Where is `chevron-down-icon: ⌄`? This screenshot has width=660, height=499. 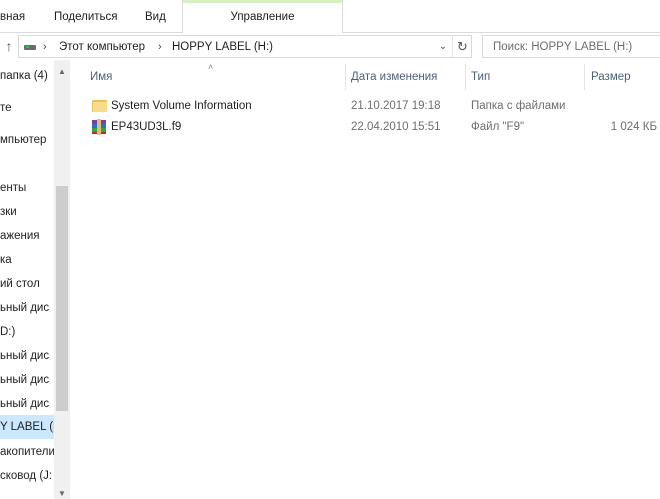 chevron-down-icon: ⌄ is located at coordinates (443, 47).